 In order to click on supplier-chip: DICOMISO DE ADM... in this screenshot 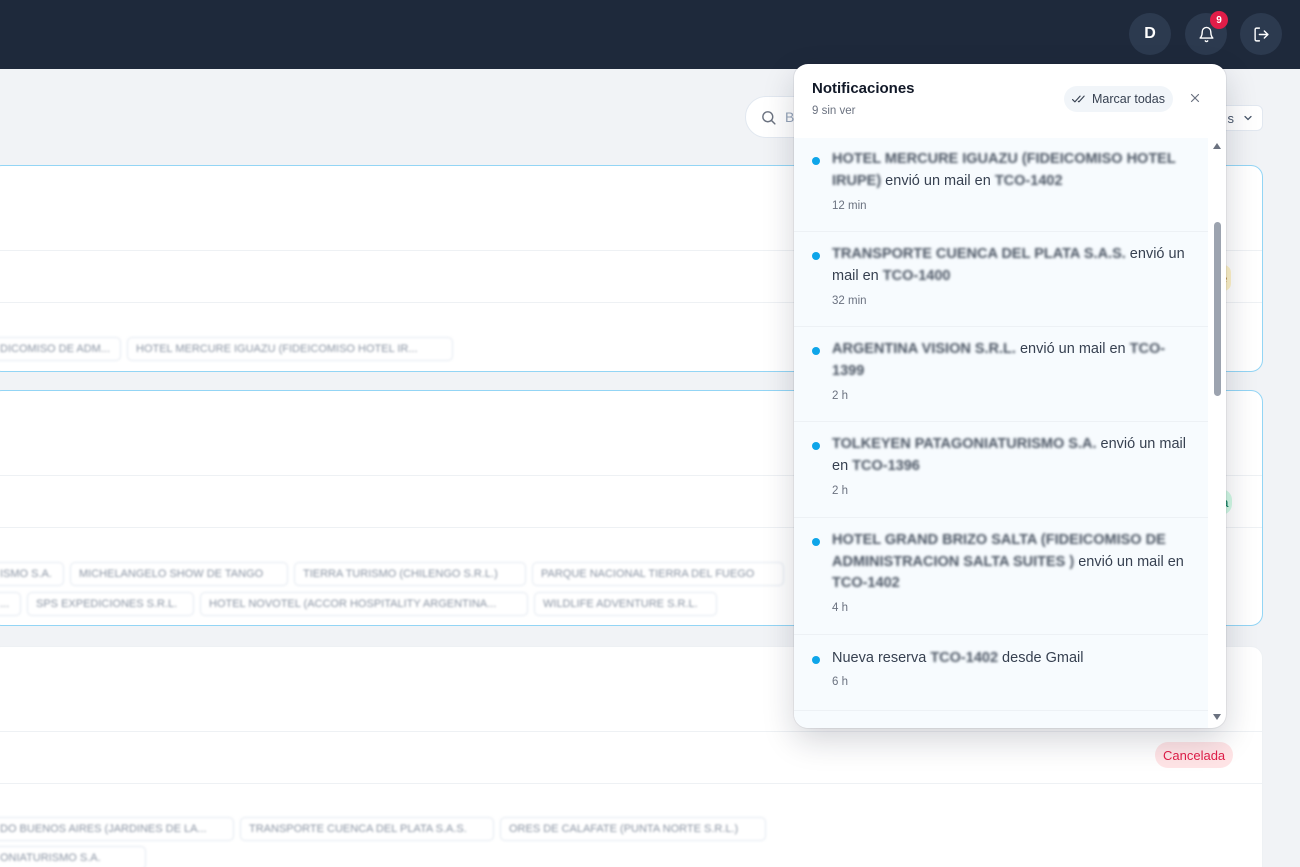, I will do `click(60, 349)`.